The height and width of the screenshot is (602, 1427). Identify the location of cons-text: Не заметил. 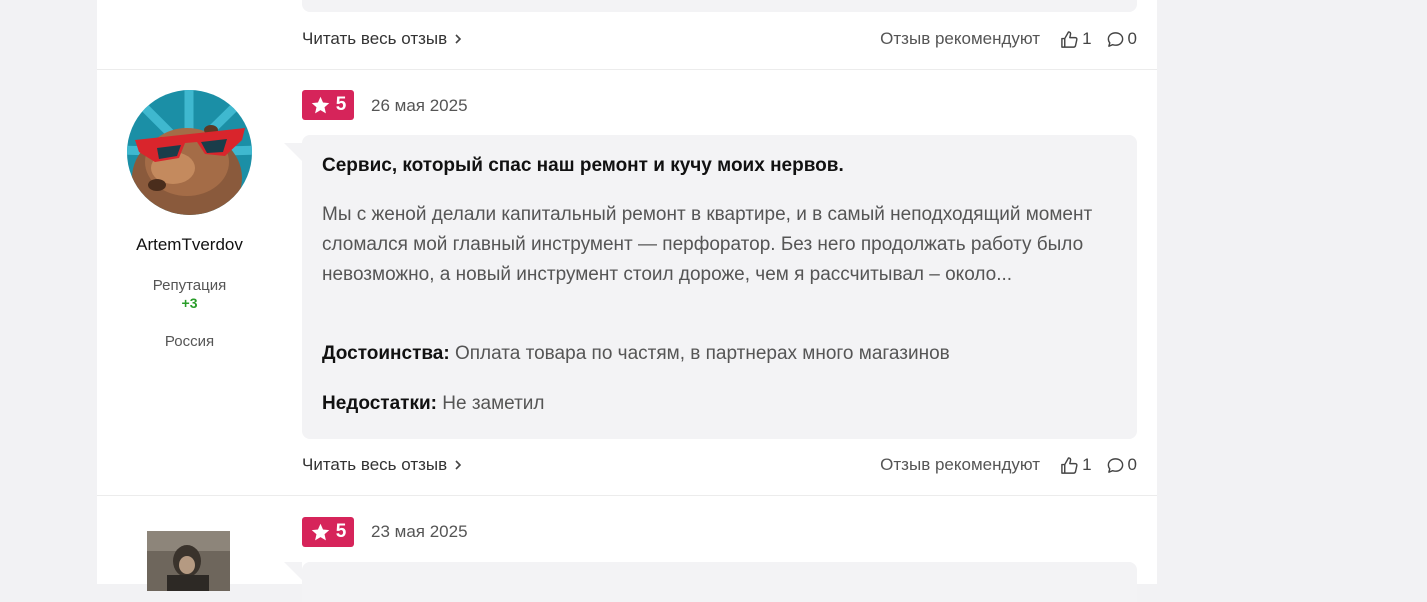
(493, 403).